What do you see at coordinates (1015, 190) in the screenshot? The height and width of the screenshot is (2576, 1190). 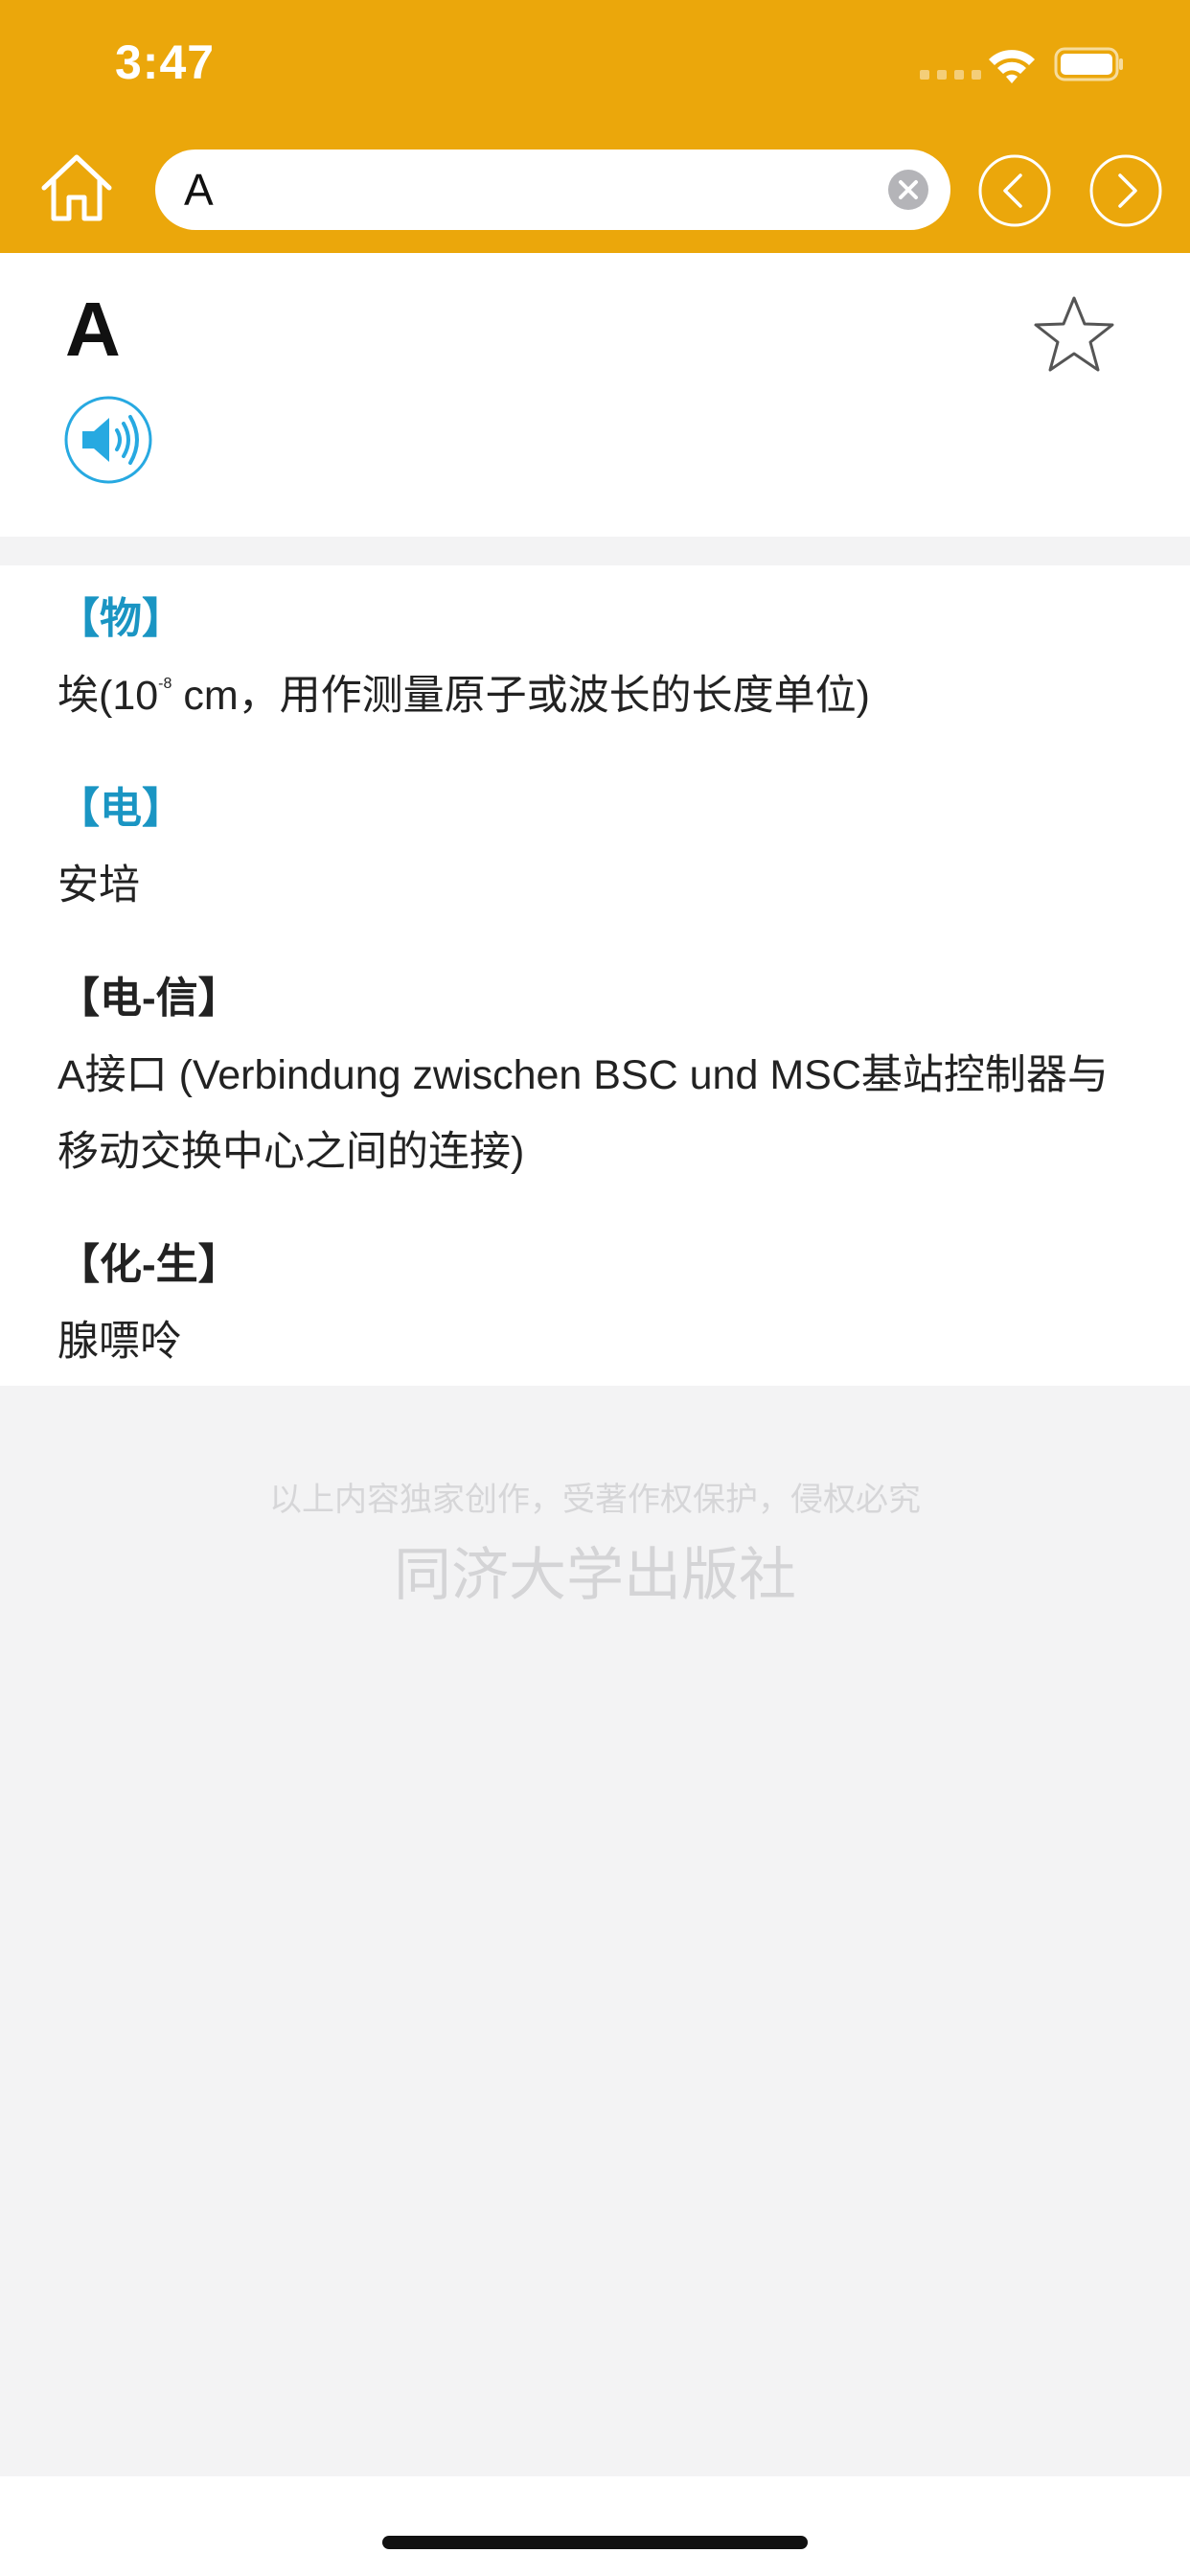 I see `back-arrow-icon` at bounding box center [1015, 190].